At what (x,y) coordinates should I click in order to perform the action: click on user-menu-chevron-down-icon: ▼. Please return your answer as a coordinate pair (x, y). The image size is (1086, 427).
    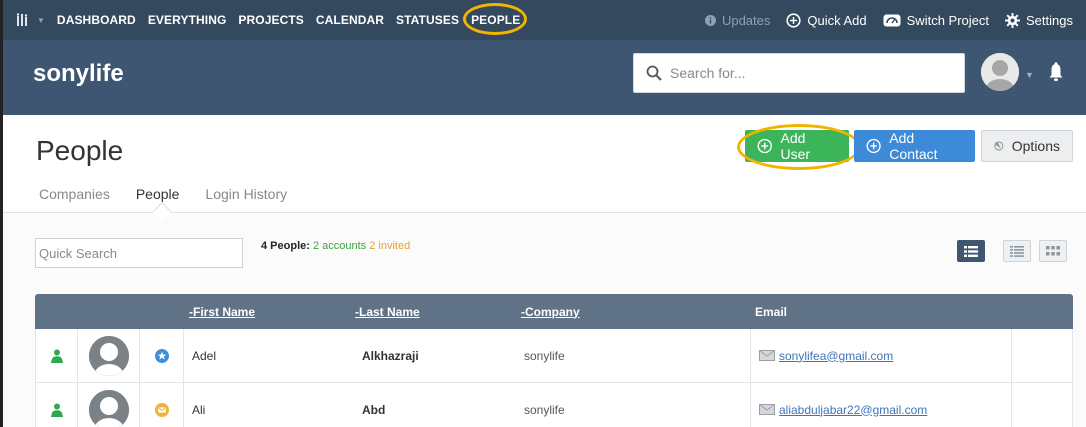
    Looking at the image, I should click on (1029, 75).